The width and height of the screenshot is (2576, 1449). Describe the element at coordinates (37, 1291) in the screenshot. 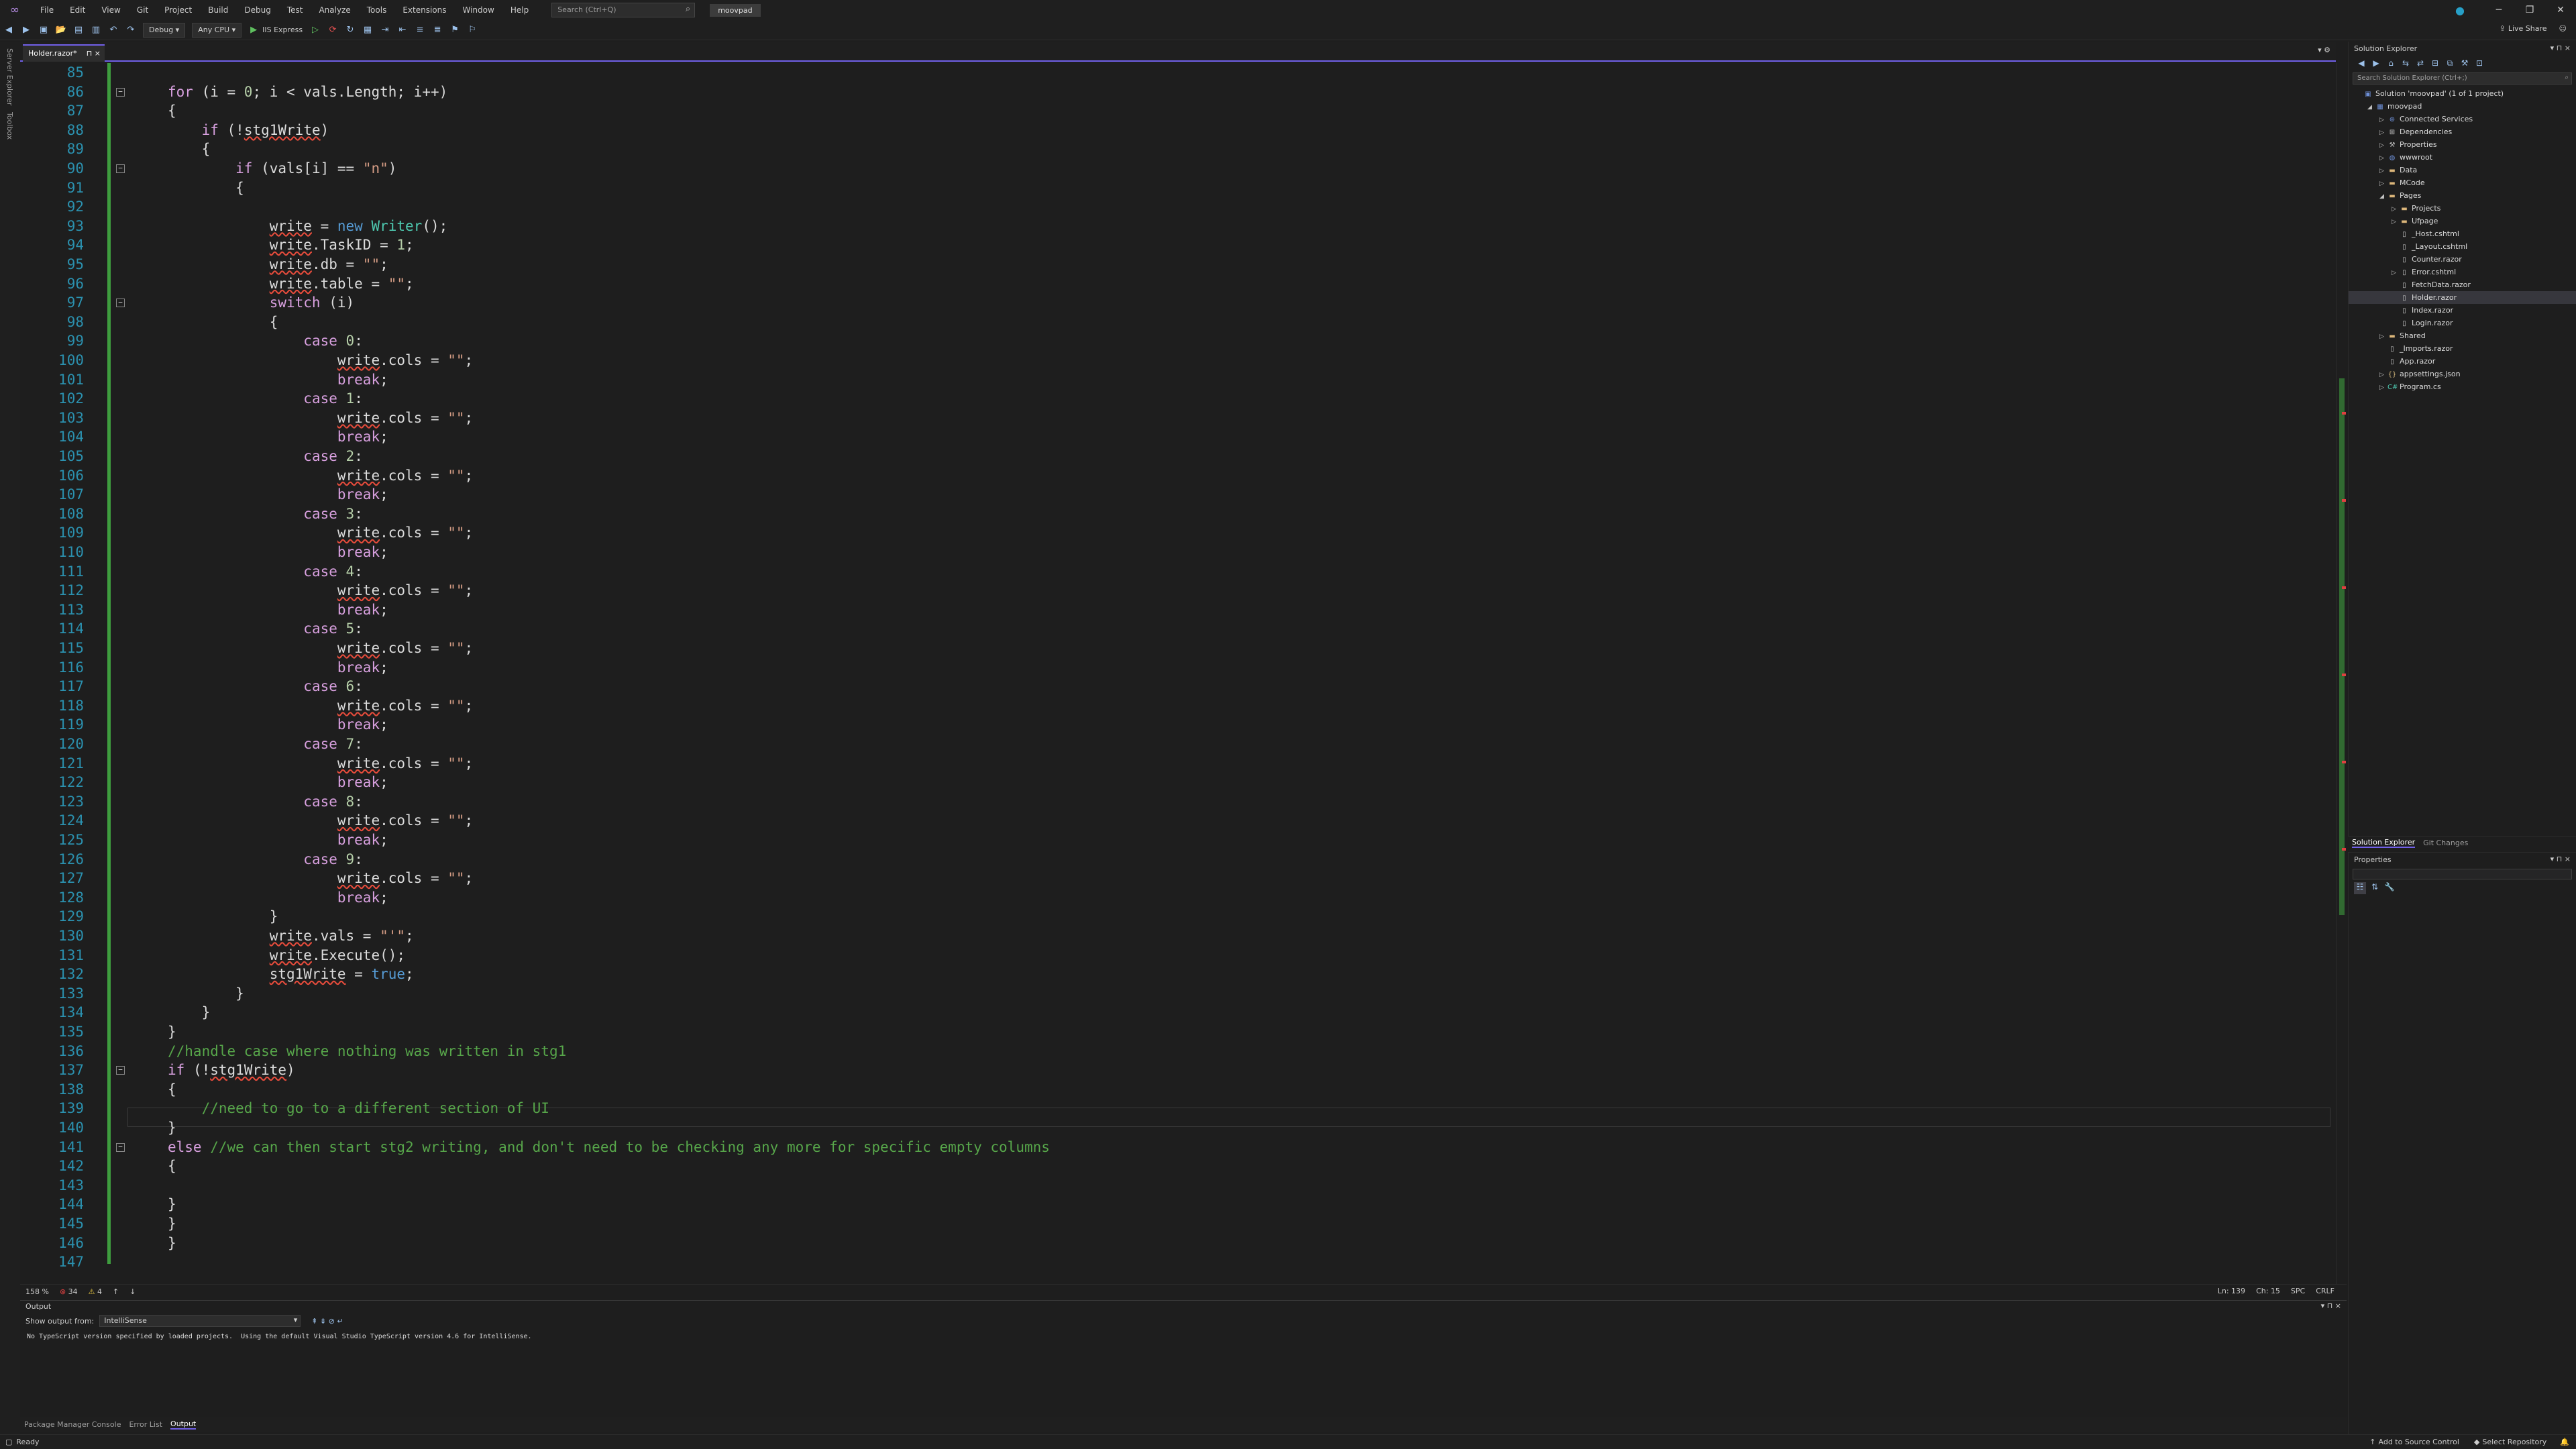

I see `zoom-level: 158 %` at that location.